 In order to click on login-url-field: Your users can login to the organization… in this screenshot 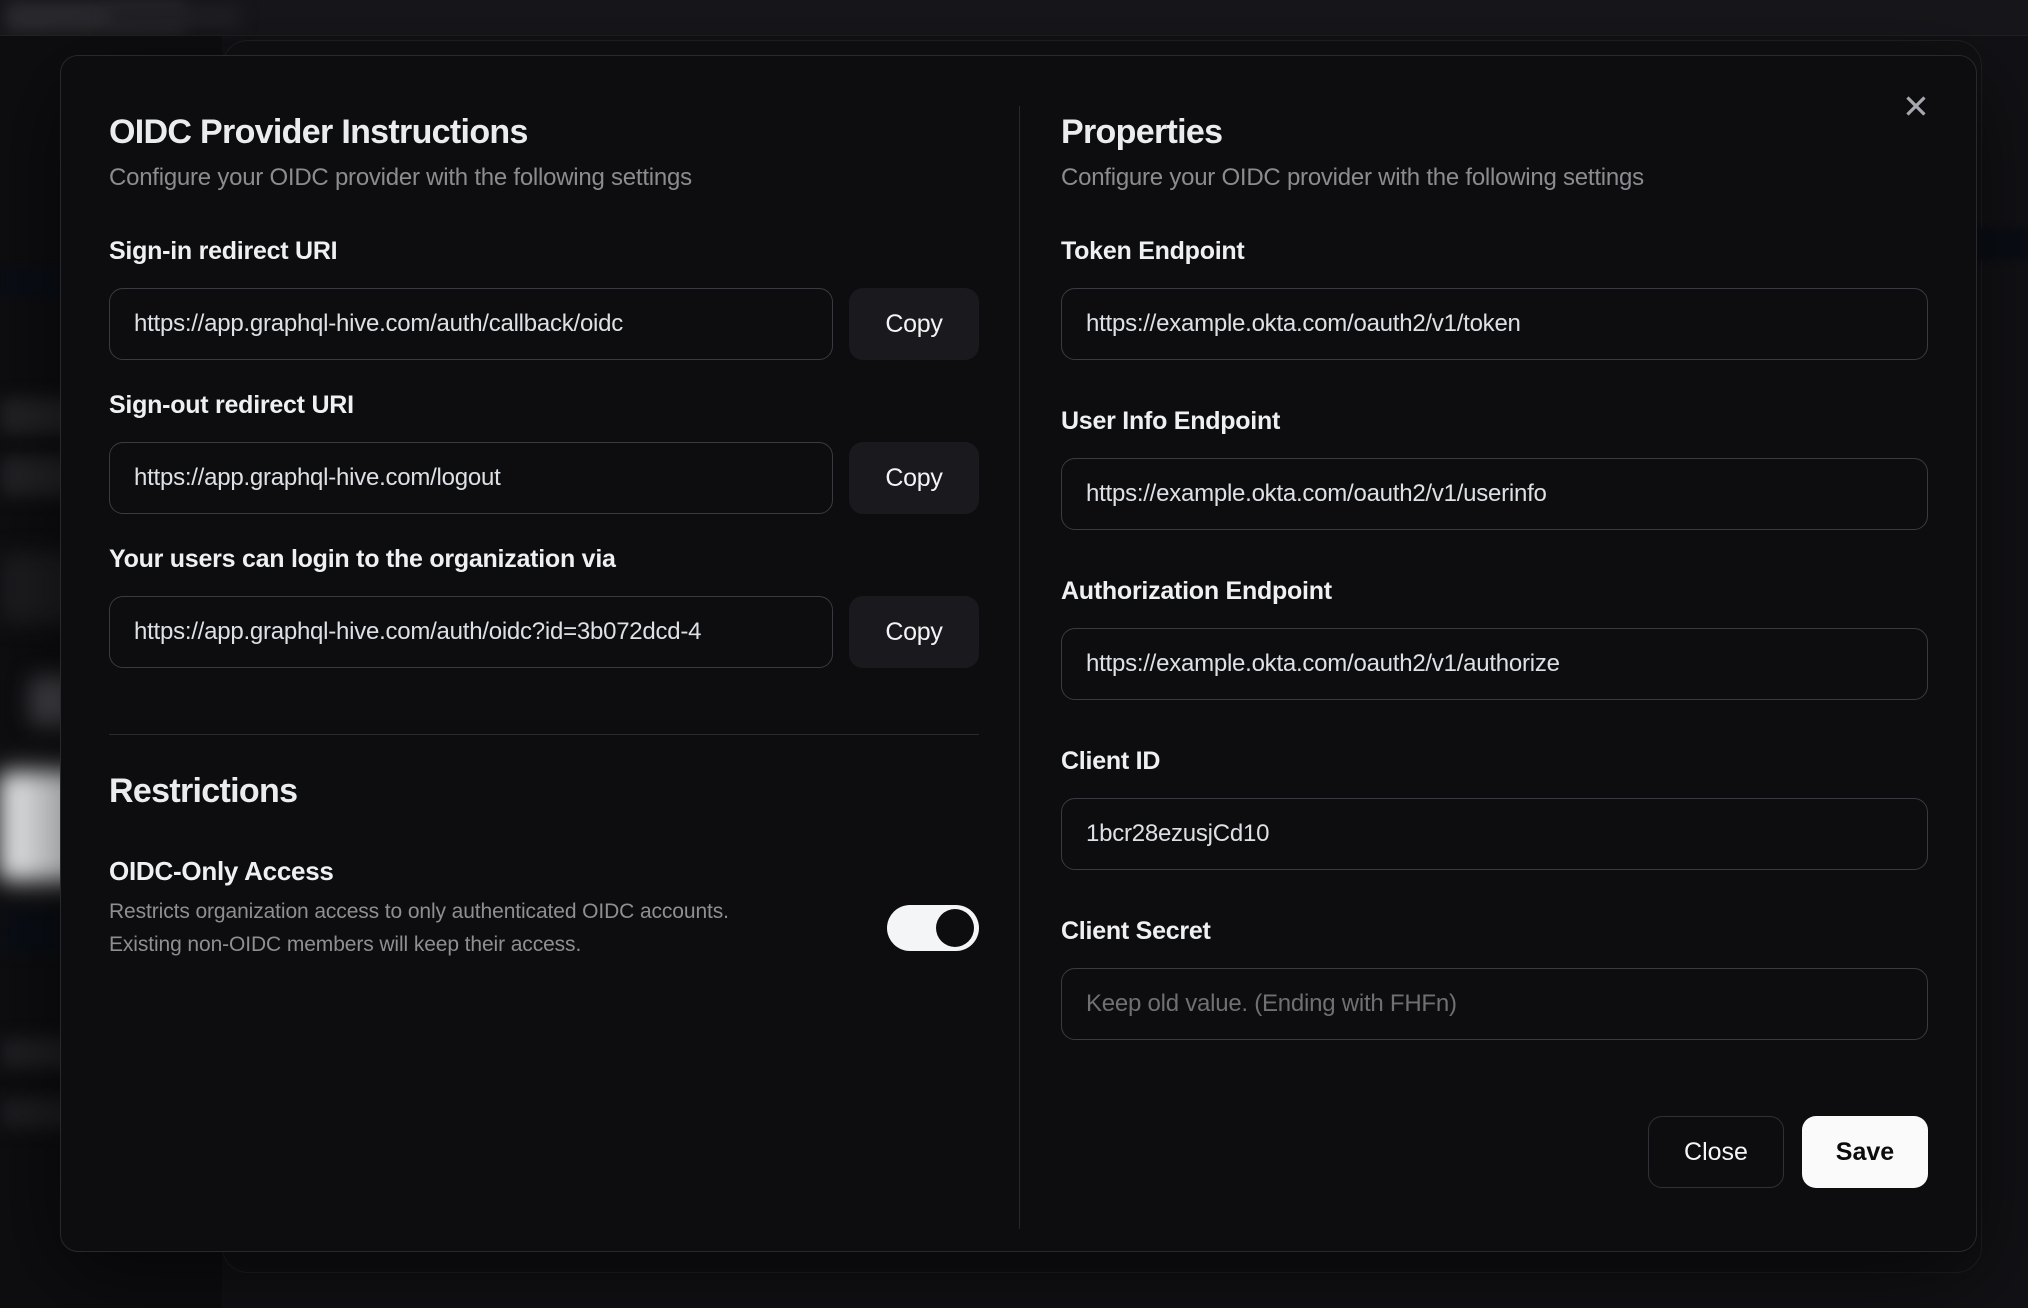, I will do `click(544, 606)`.